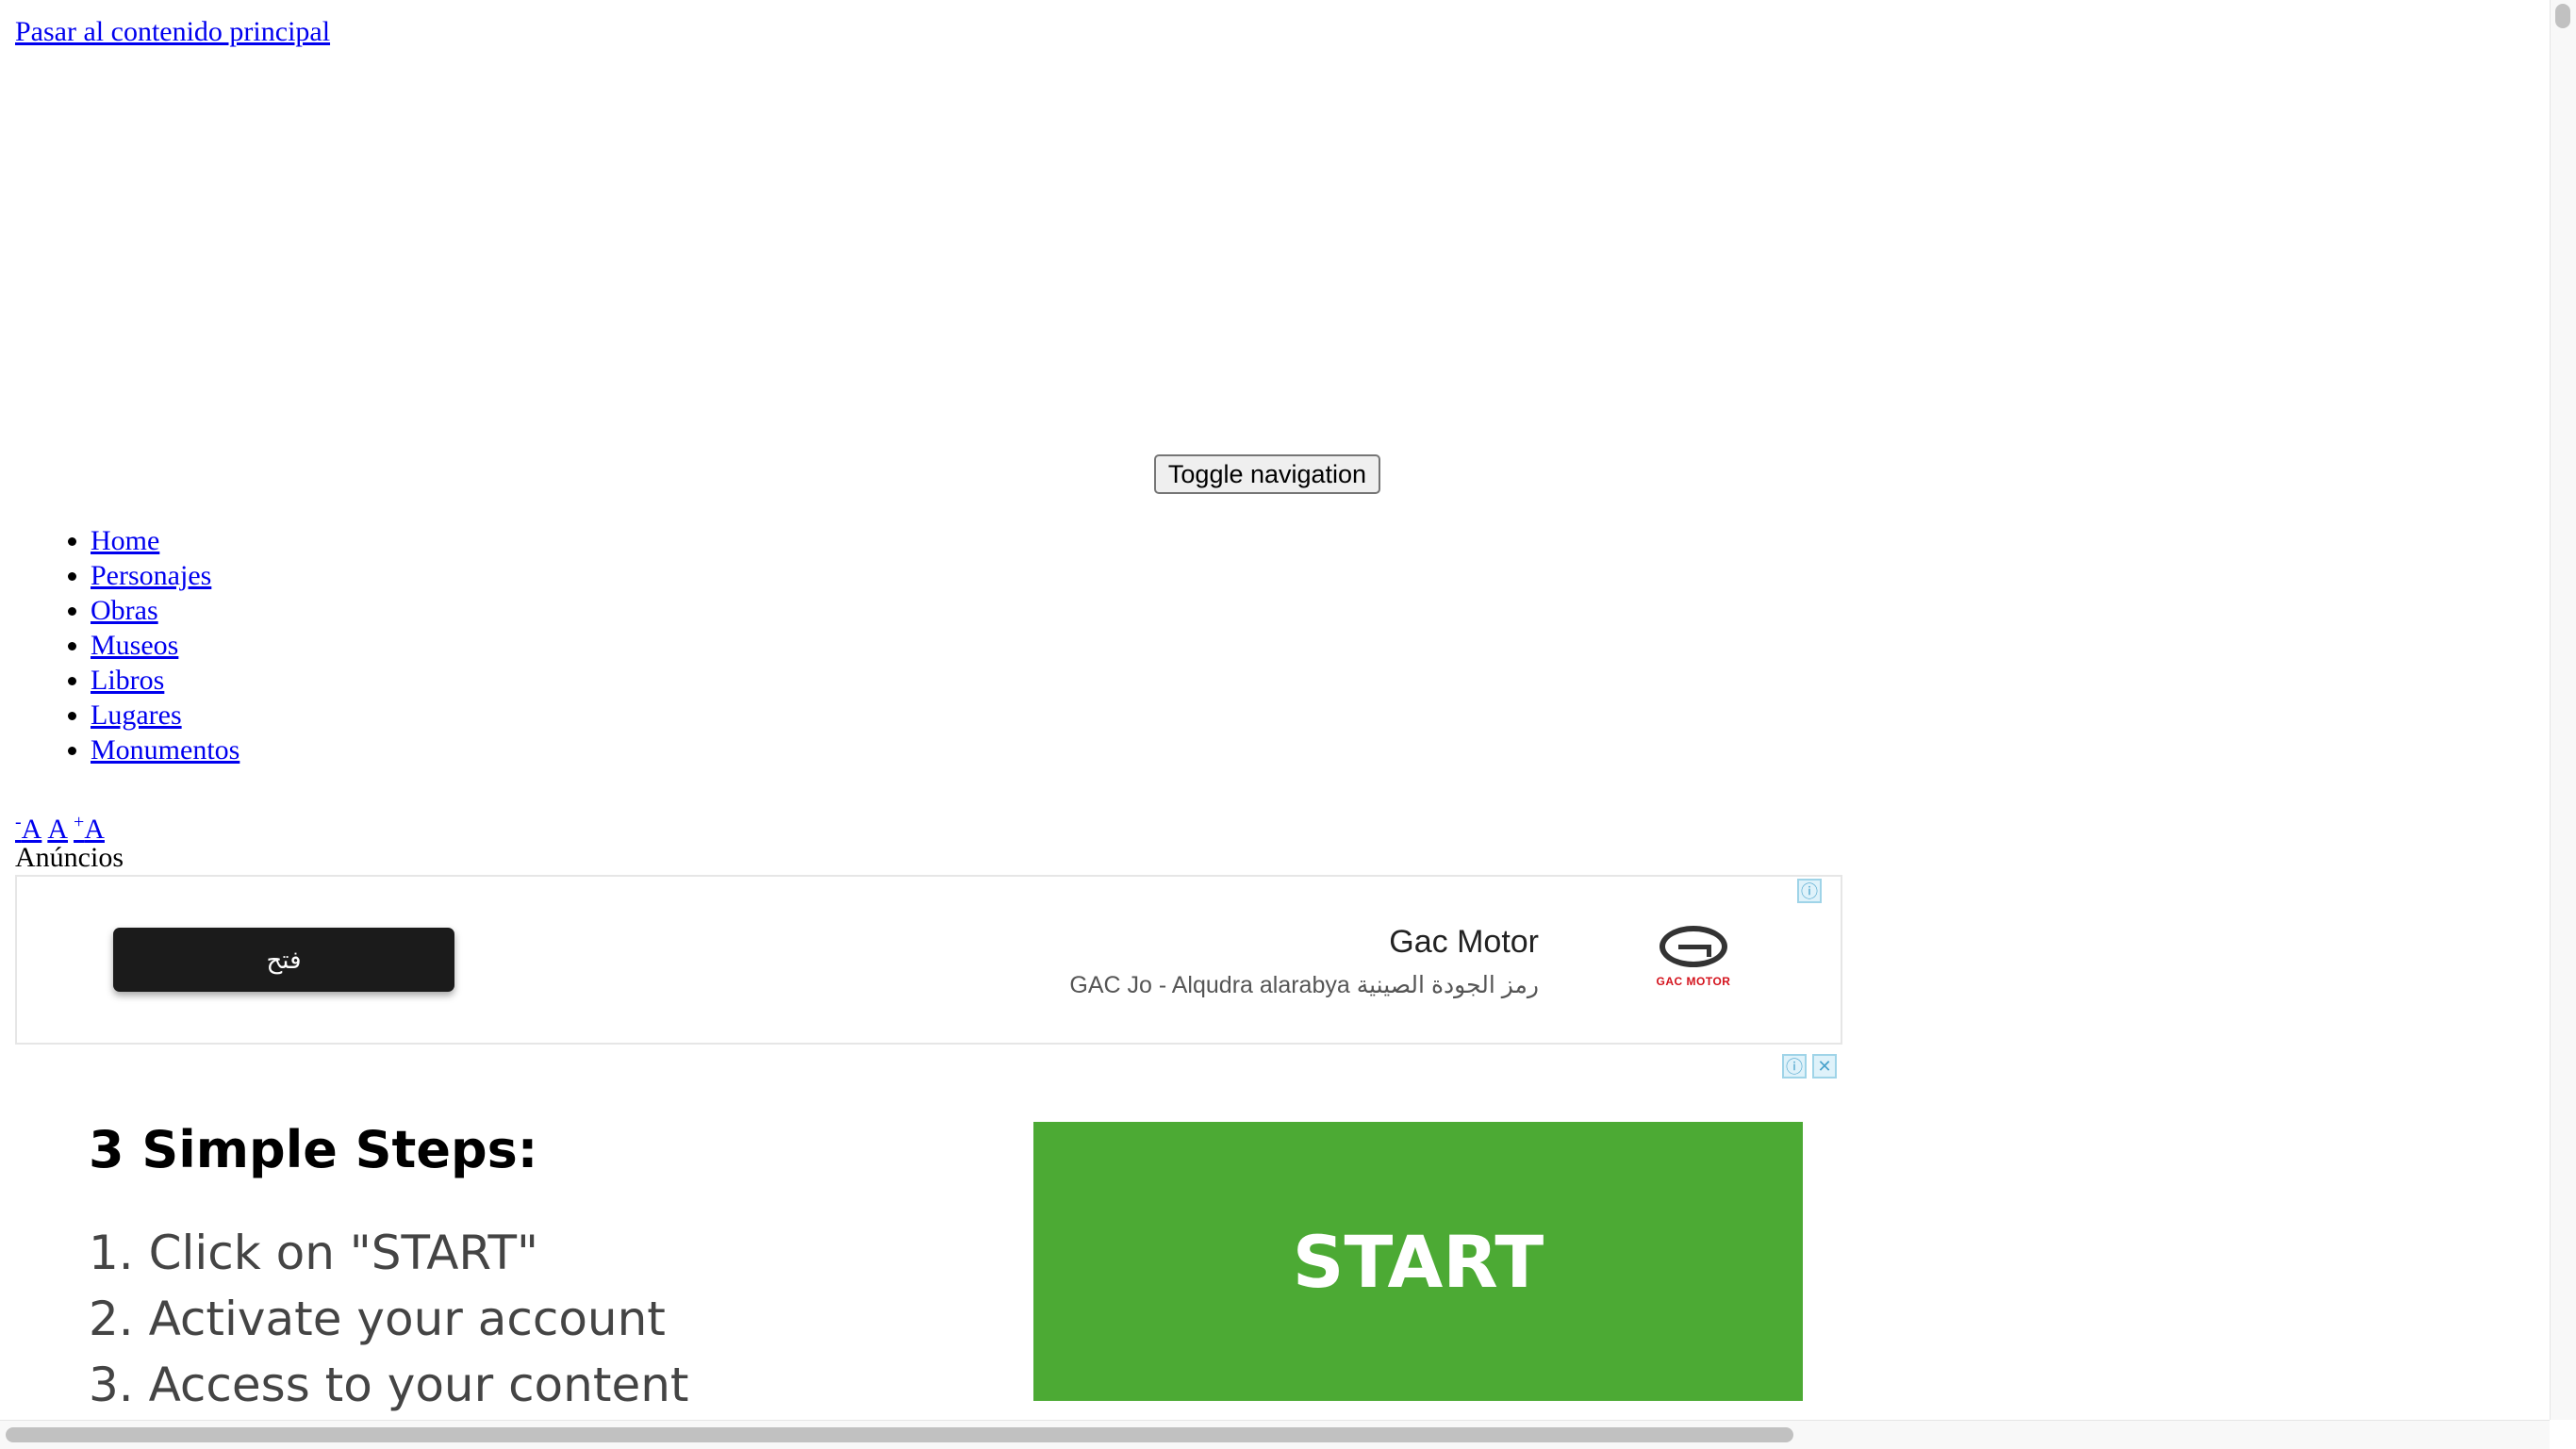 The width and height of the screenshot is (2576, 1449). I want to click on nav-item-libros: Libros, so click(165, 681).